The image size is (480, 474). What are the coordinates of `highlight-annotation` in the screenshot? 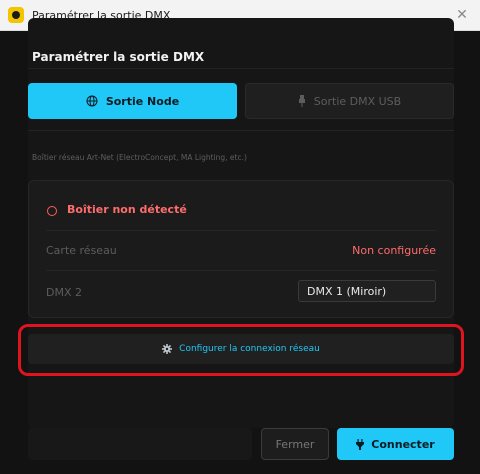 It's located at (241, 350).